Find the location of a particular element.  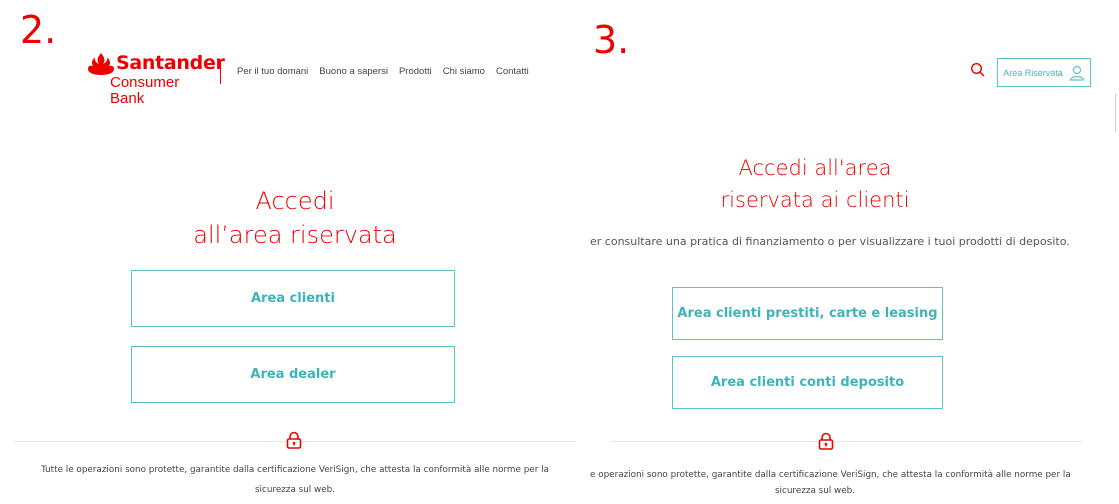

user-icon is located at coordinates (1076, 73).